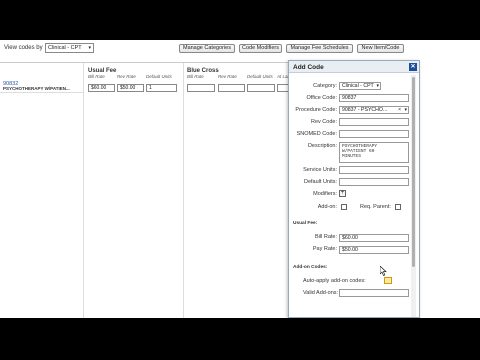 The height and width of the screenshot is (360, 480). Describe the element at coordinates (42, 92) in the screenshot. I see `row-divider` at that location.